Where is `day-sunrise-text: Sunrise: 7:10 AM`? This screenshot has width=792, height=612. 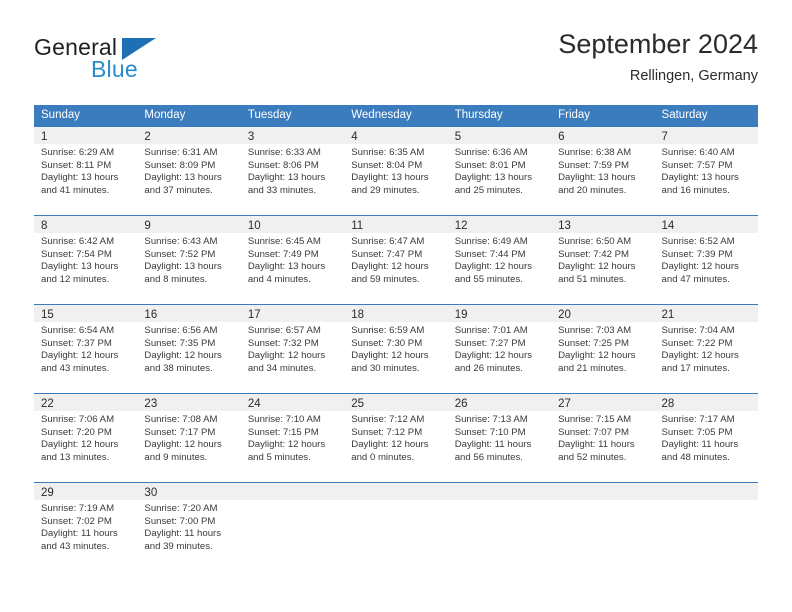
day-sunrise-text: Sunrise: 7:10 AM is located at coordinates (284, 419).